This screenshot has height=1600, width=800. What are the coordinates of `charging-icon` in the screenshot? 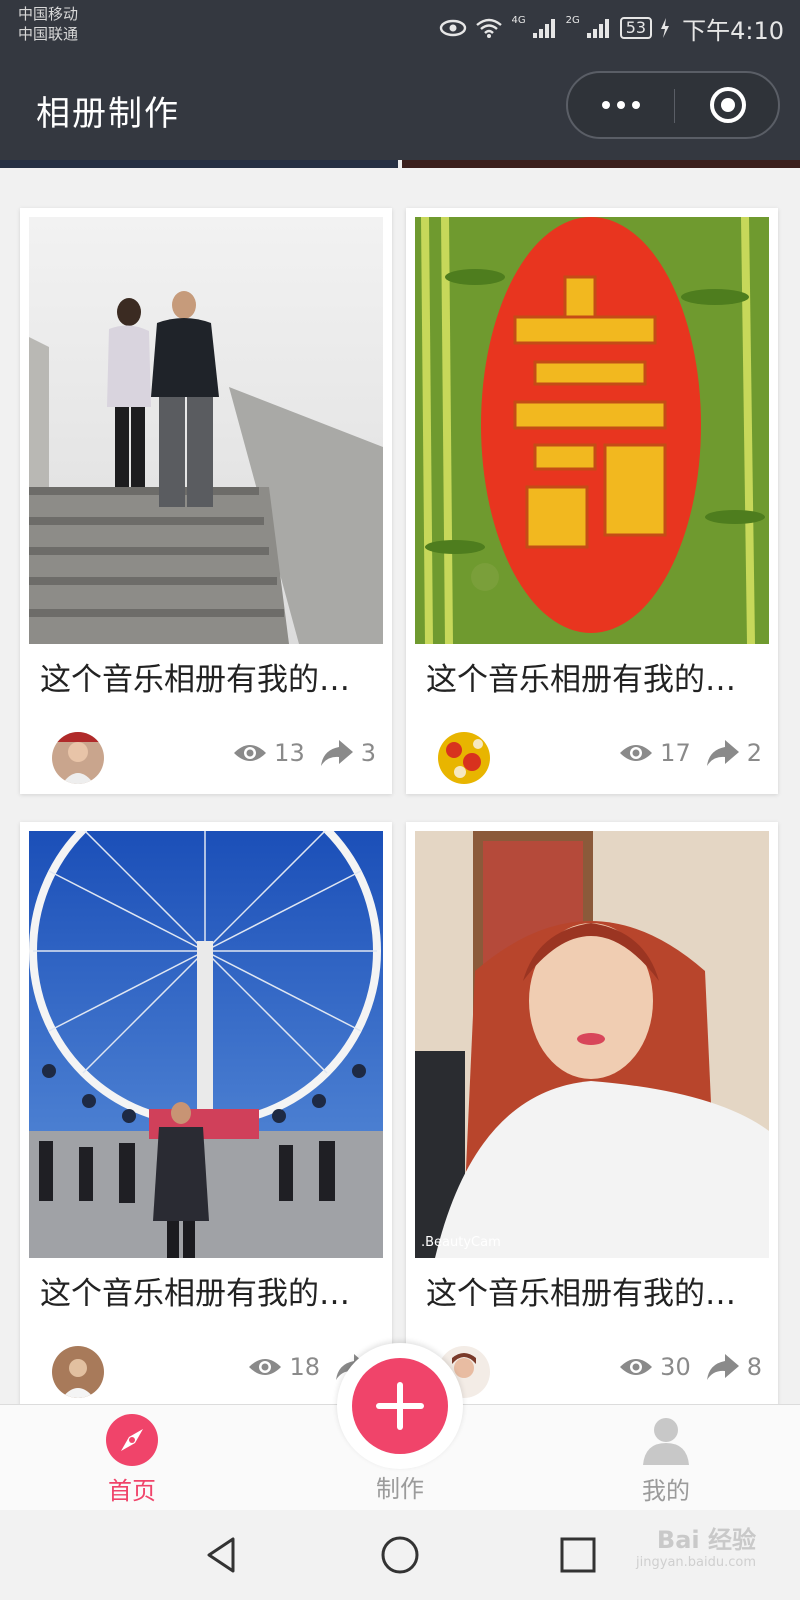 It's located at (665, 28).